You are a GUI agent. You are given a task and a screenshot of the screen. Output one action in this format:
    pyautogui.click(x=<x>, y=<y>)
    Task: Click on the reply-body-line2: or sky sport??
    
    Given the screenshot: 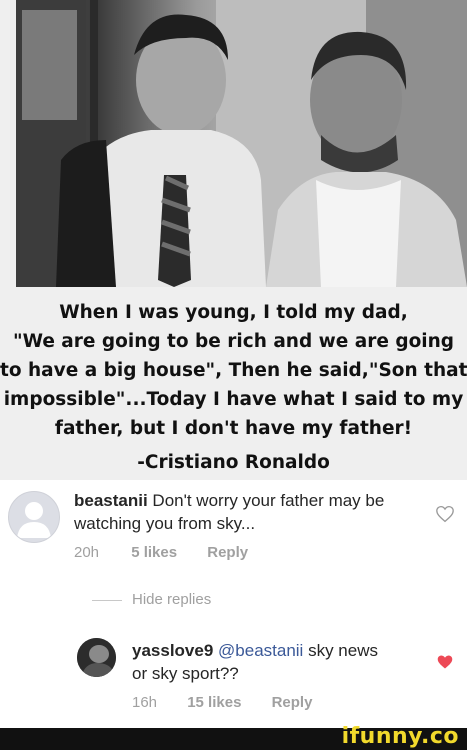 What is the action you would take?
    pyautogui.click(x=185, y=673)
    